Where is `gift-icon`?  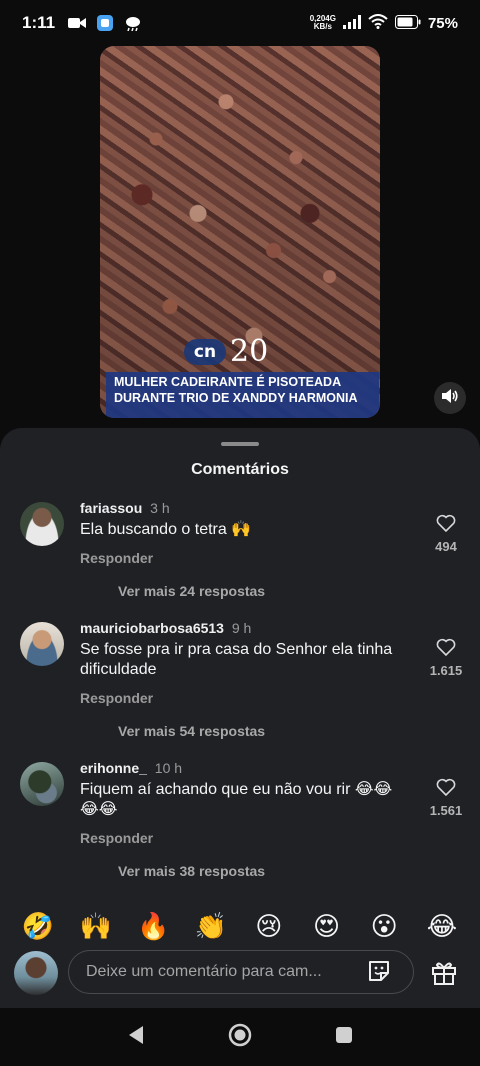
gift-icon is located at coordinates (444, 974).